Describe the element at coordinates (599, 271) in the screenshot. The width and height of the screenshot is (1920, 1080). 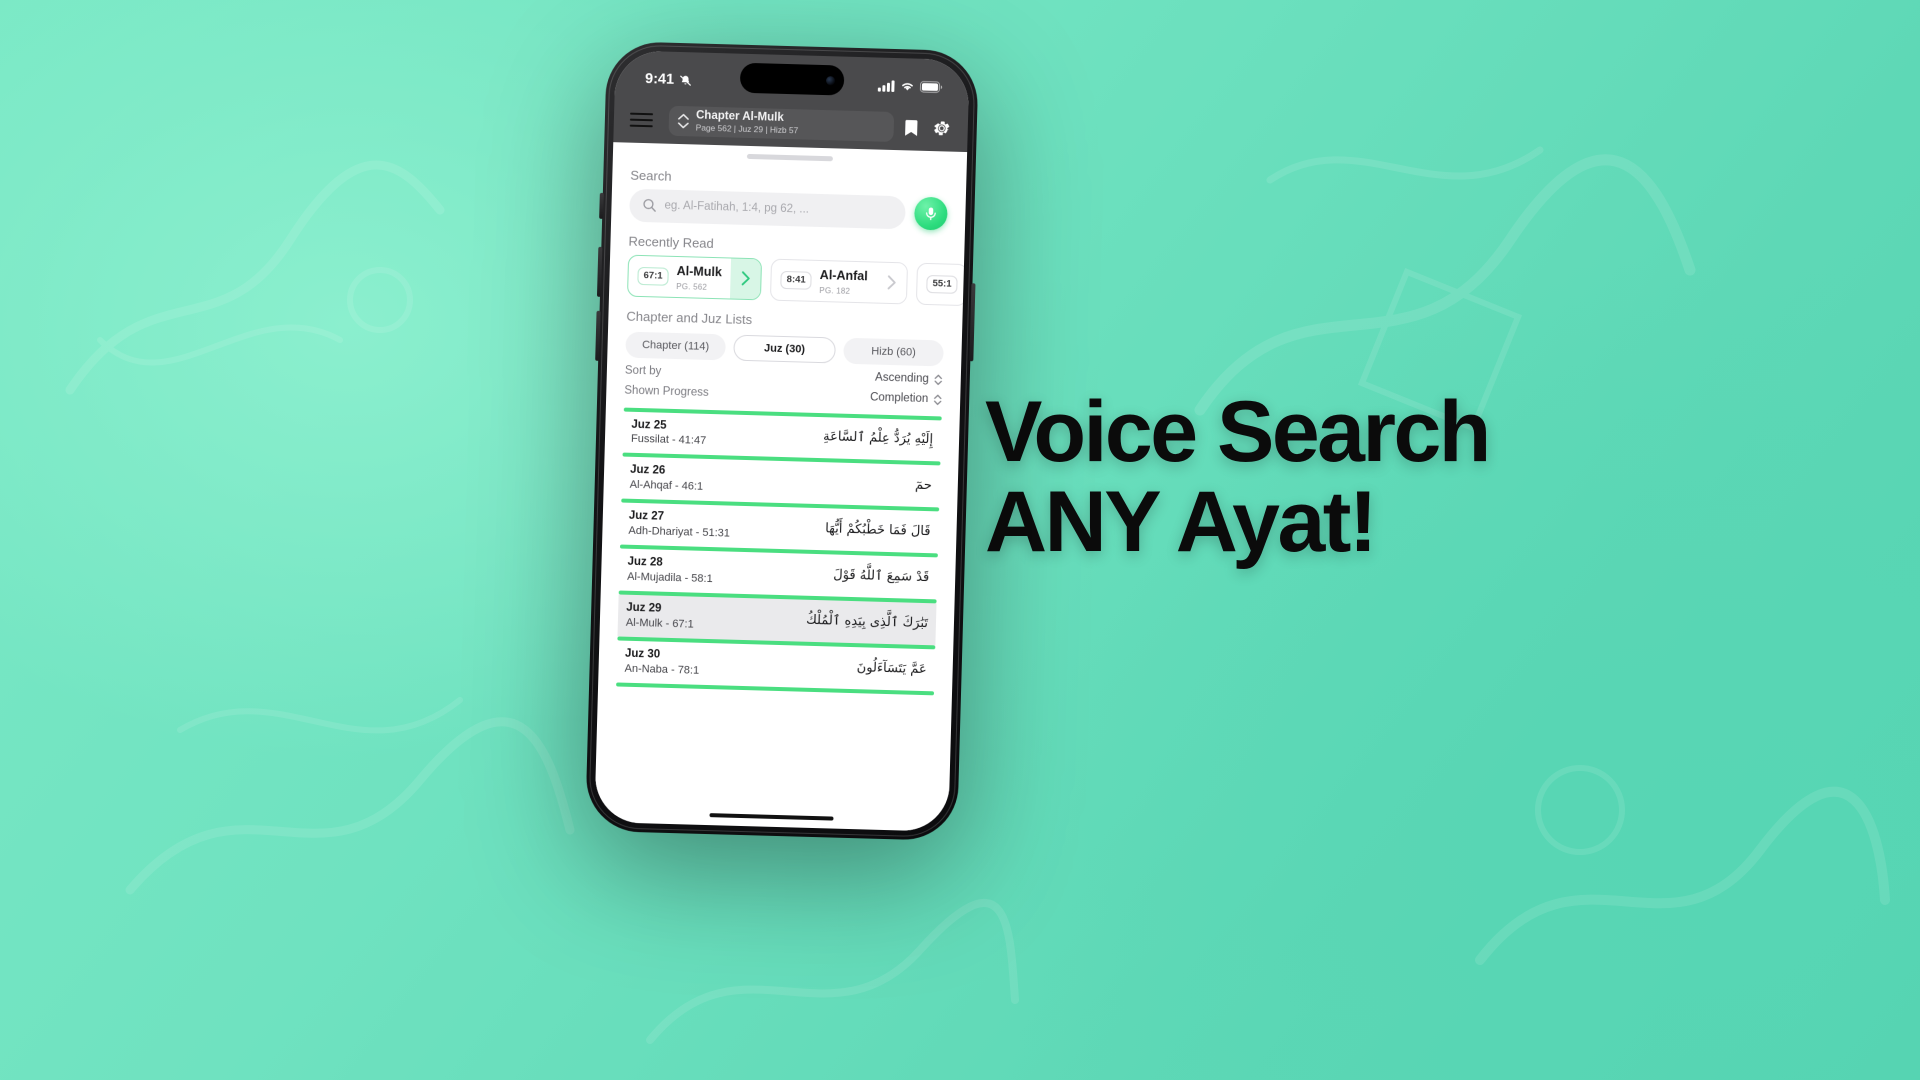
I see `volume-up-button` at that location.